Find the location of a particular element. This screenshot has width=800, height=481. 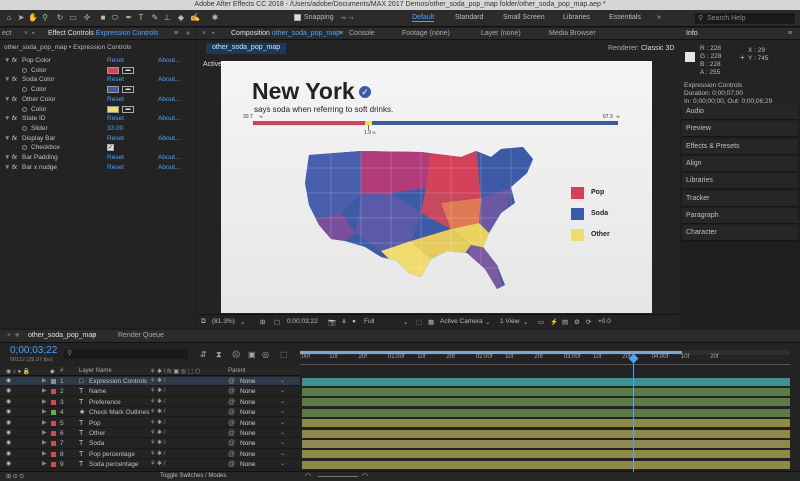

checkbox-control: ✓ is located at coordinates (110, 148).